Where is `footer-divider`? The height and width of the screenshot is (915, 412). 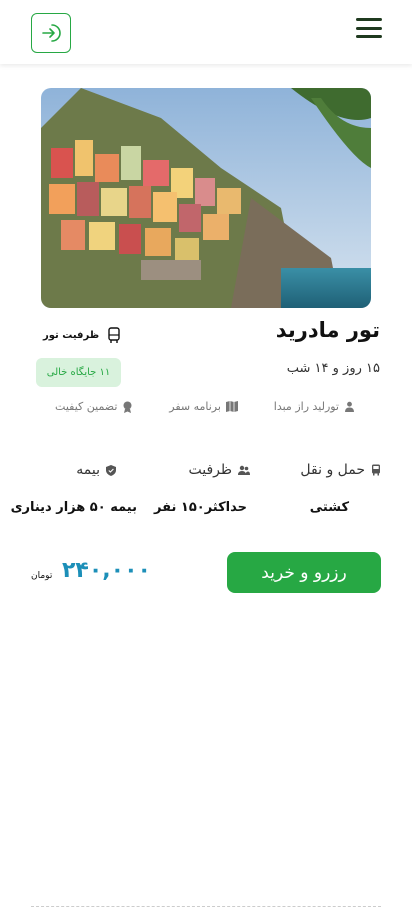 footer-divider is located at coordinates (206, 906).